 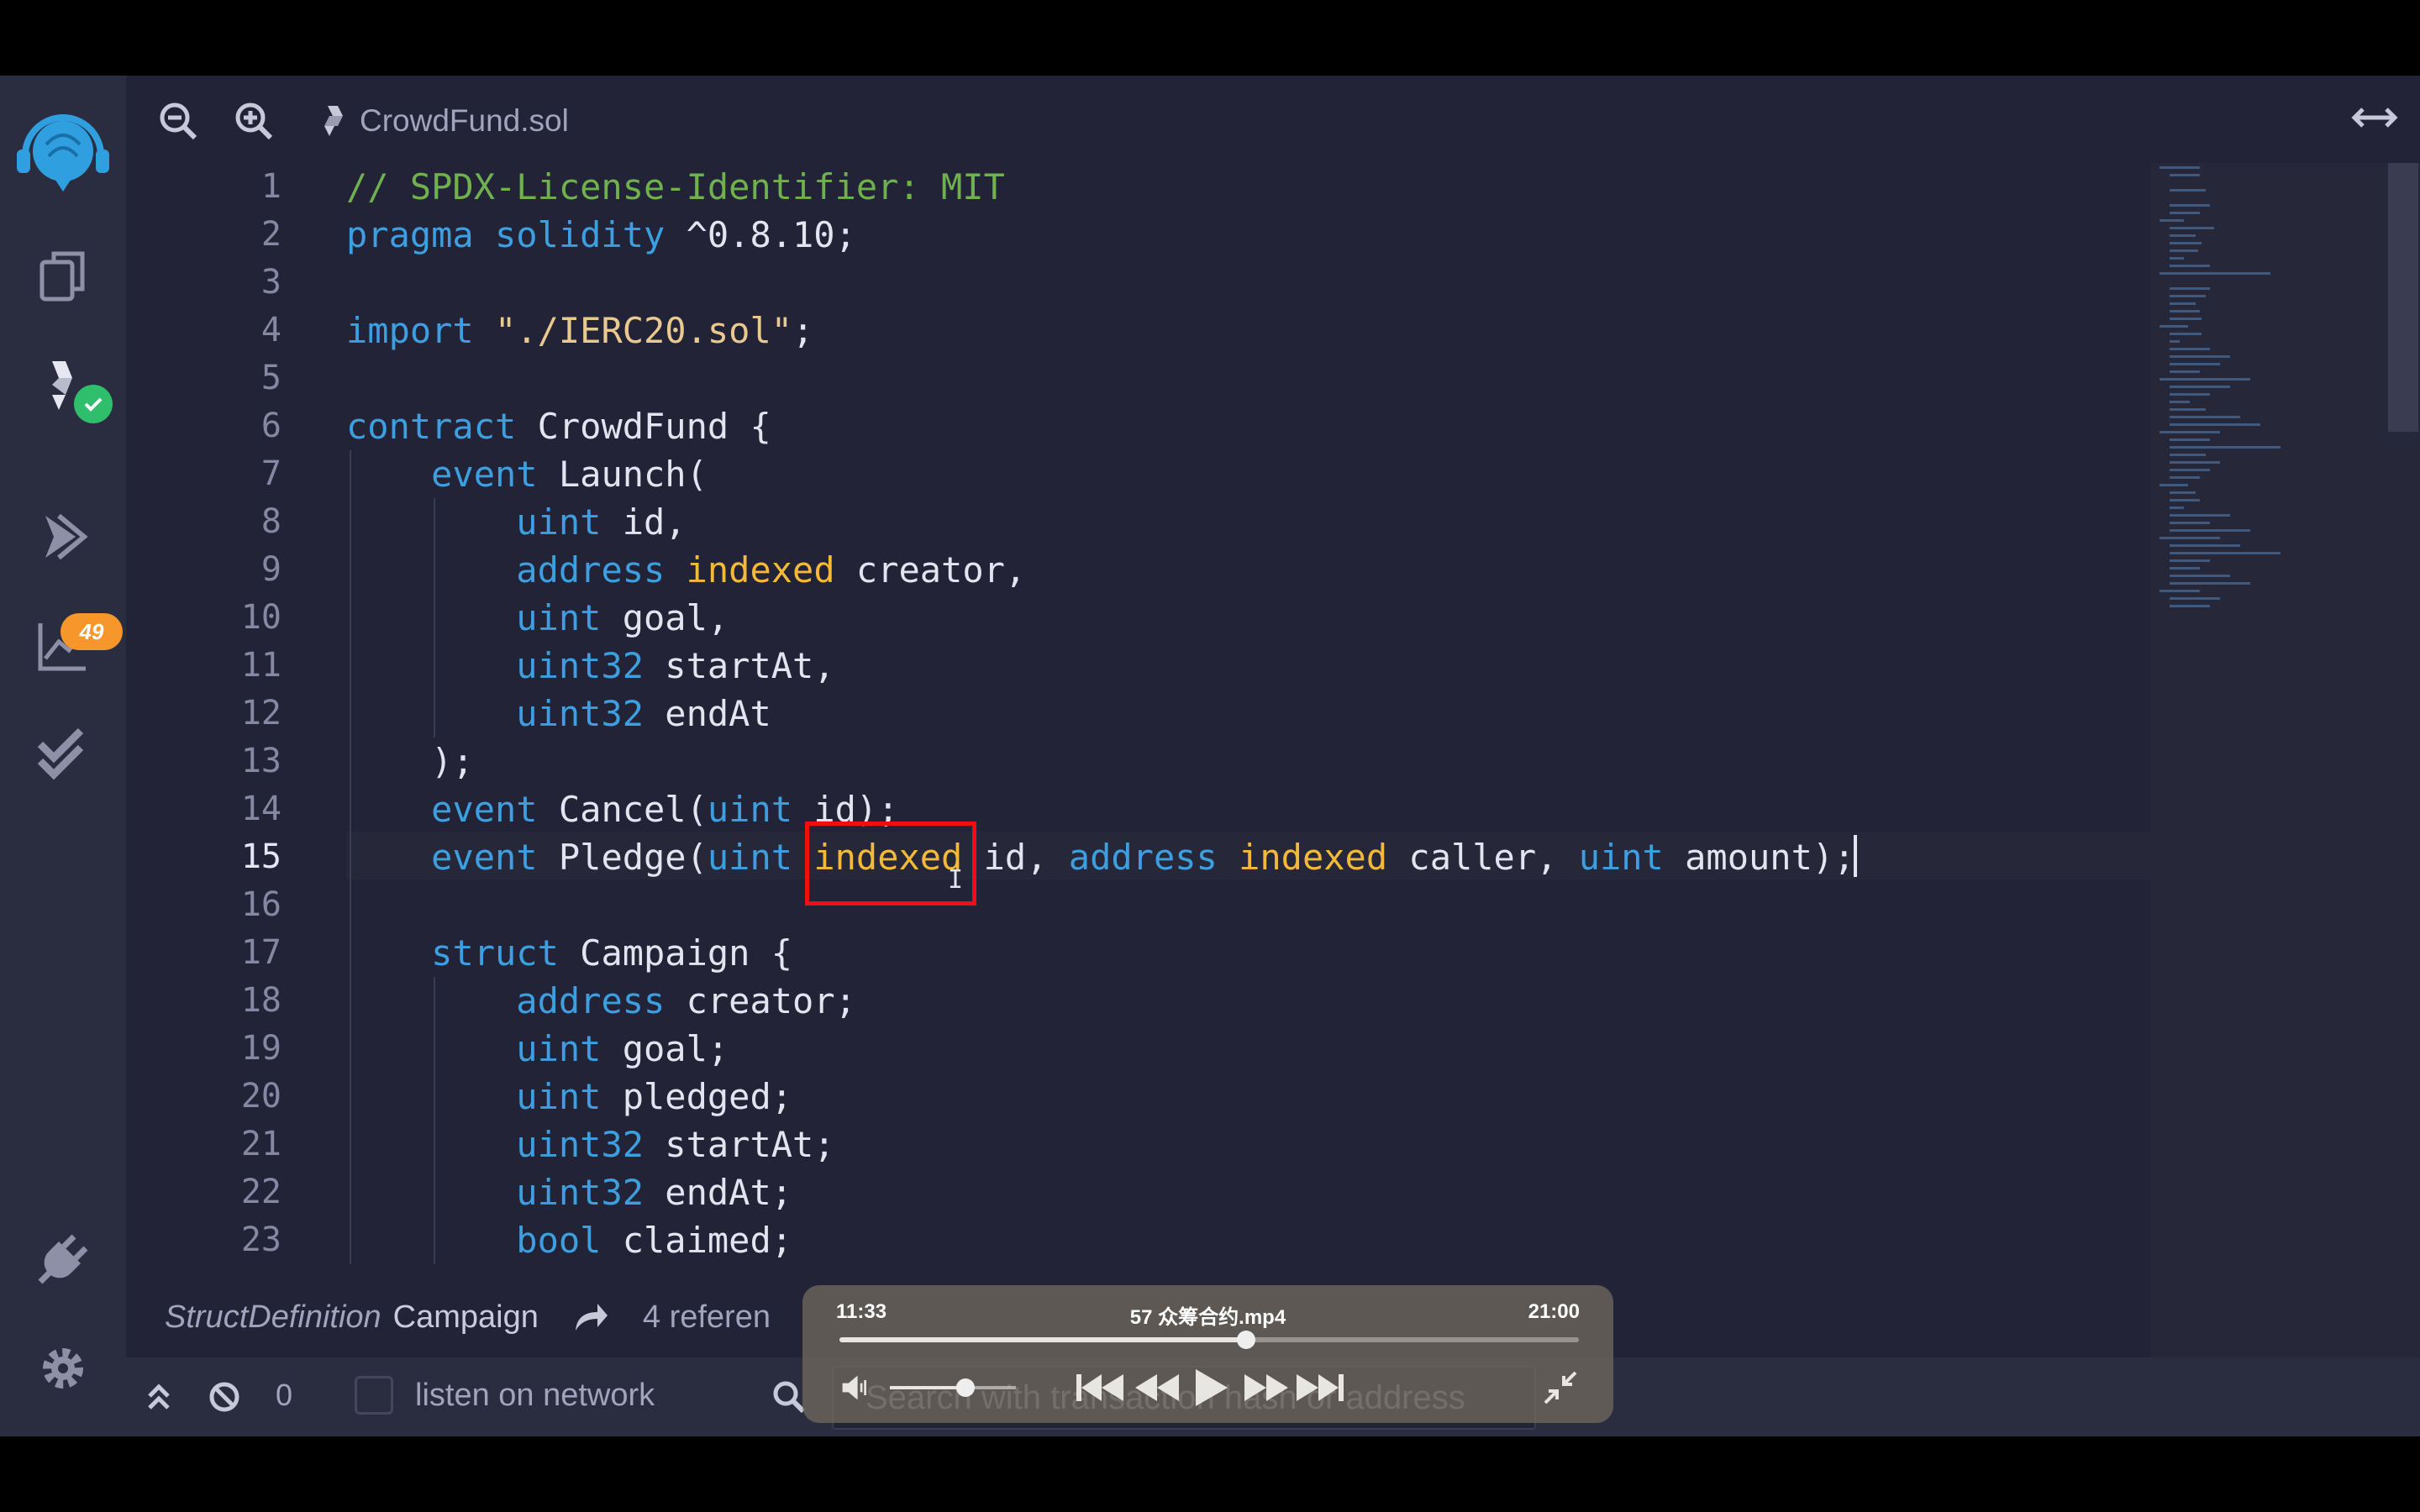 What do you see at coordinates (444, 120) in the screenshot?
I see `tab-crowdfund-sol: CrowdFund.sol` at bounding box center [444, 120].